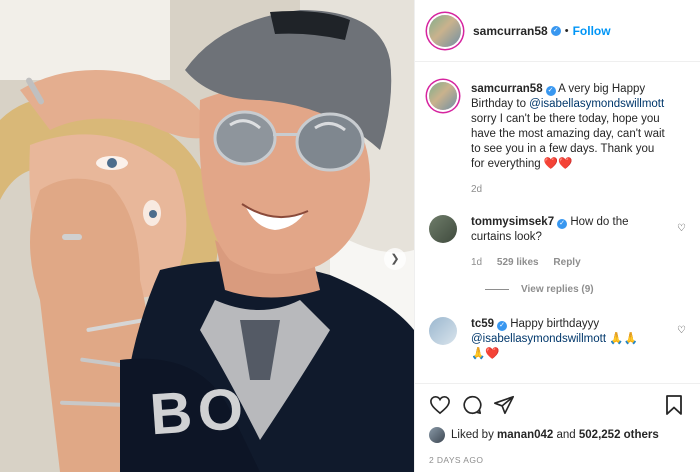  What do you see at coordinates (566, 262) in the screenshot?
I see `reply-button: Reply` at bounding box center [566, 262].